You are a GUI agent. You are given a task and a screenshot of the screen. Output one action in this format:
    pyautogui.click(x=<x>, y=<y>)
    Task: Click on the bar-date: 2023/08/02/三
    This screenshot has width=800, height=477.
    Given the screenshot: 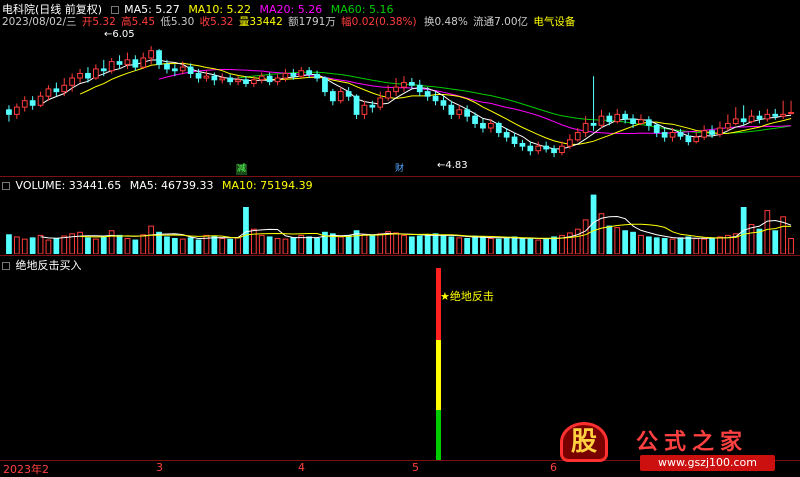 What is the action you would take?
    pyautogui.click(x=39, y=22)
    